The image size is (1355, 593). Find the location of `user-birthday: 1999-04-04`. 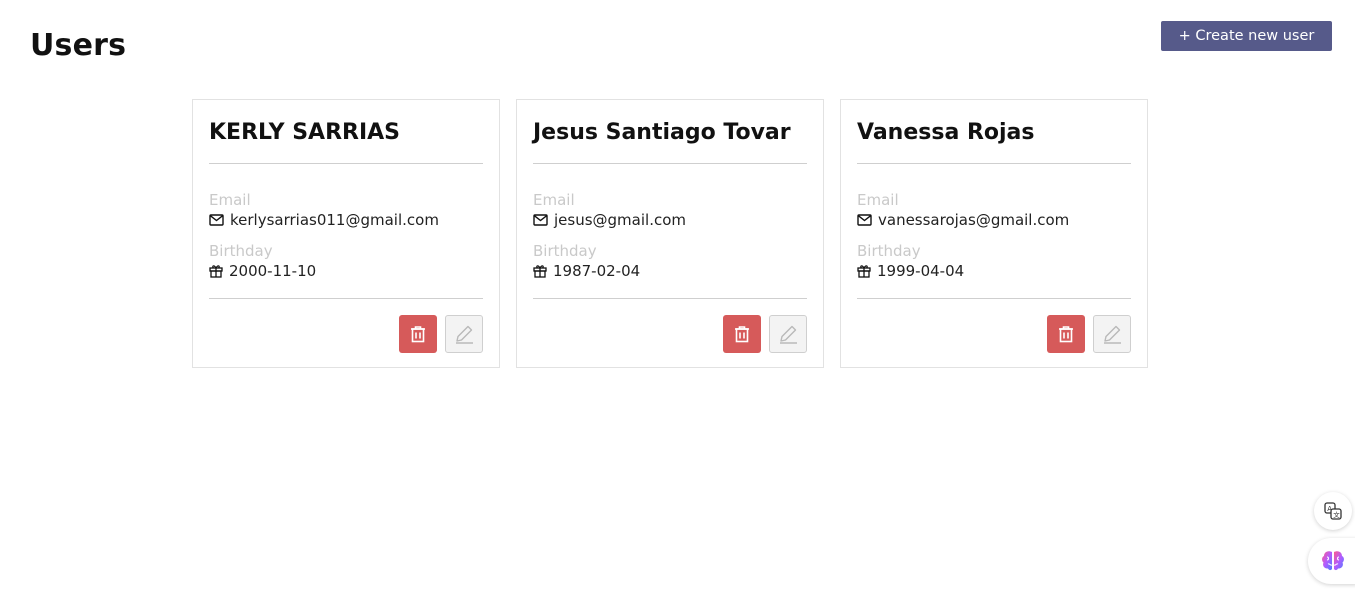

user-birthday: 1999-04-04 is located at coordinates (921, 271).